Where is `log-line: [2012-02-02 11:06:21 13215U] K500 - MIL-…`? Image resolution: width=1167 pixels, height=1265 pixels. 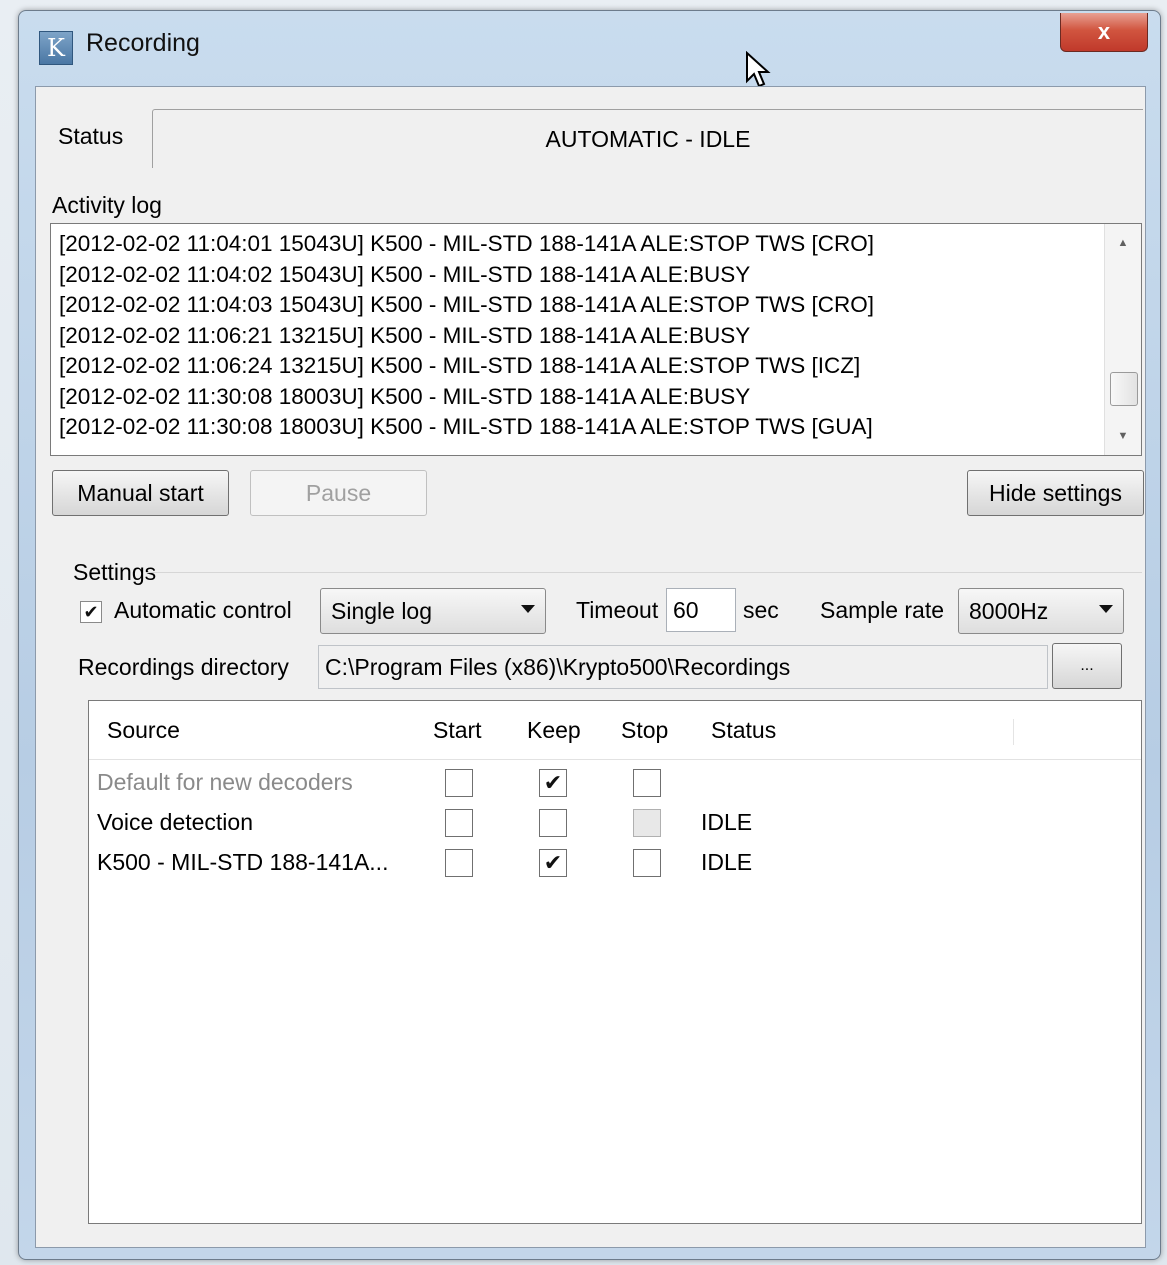
log-line: [2012-02-02 11:06:21 13215U] K500 - MIL-… is located at coordinates (405, 335).